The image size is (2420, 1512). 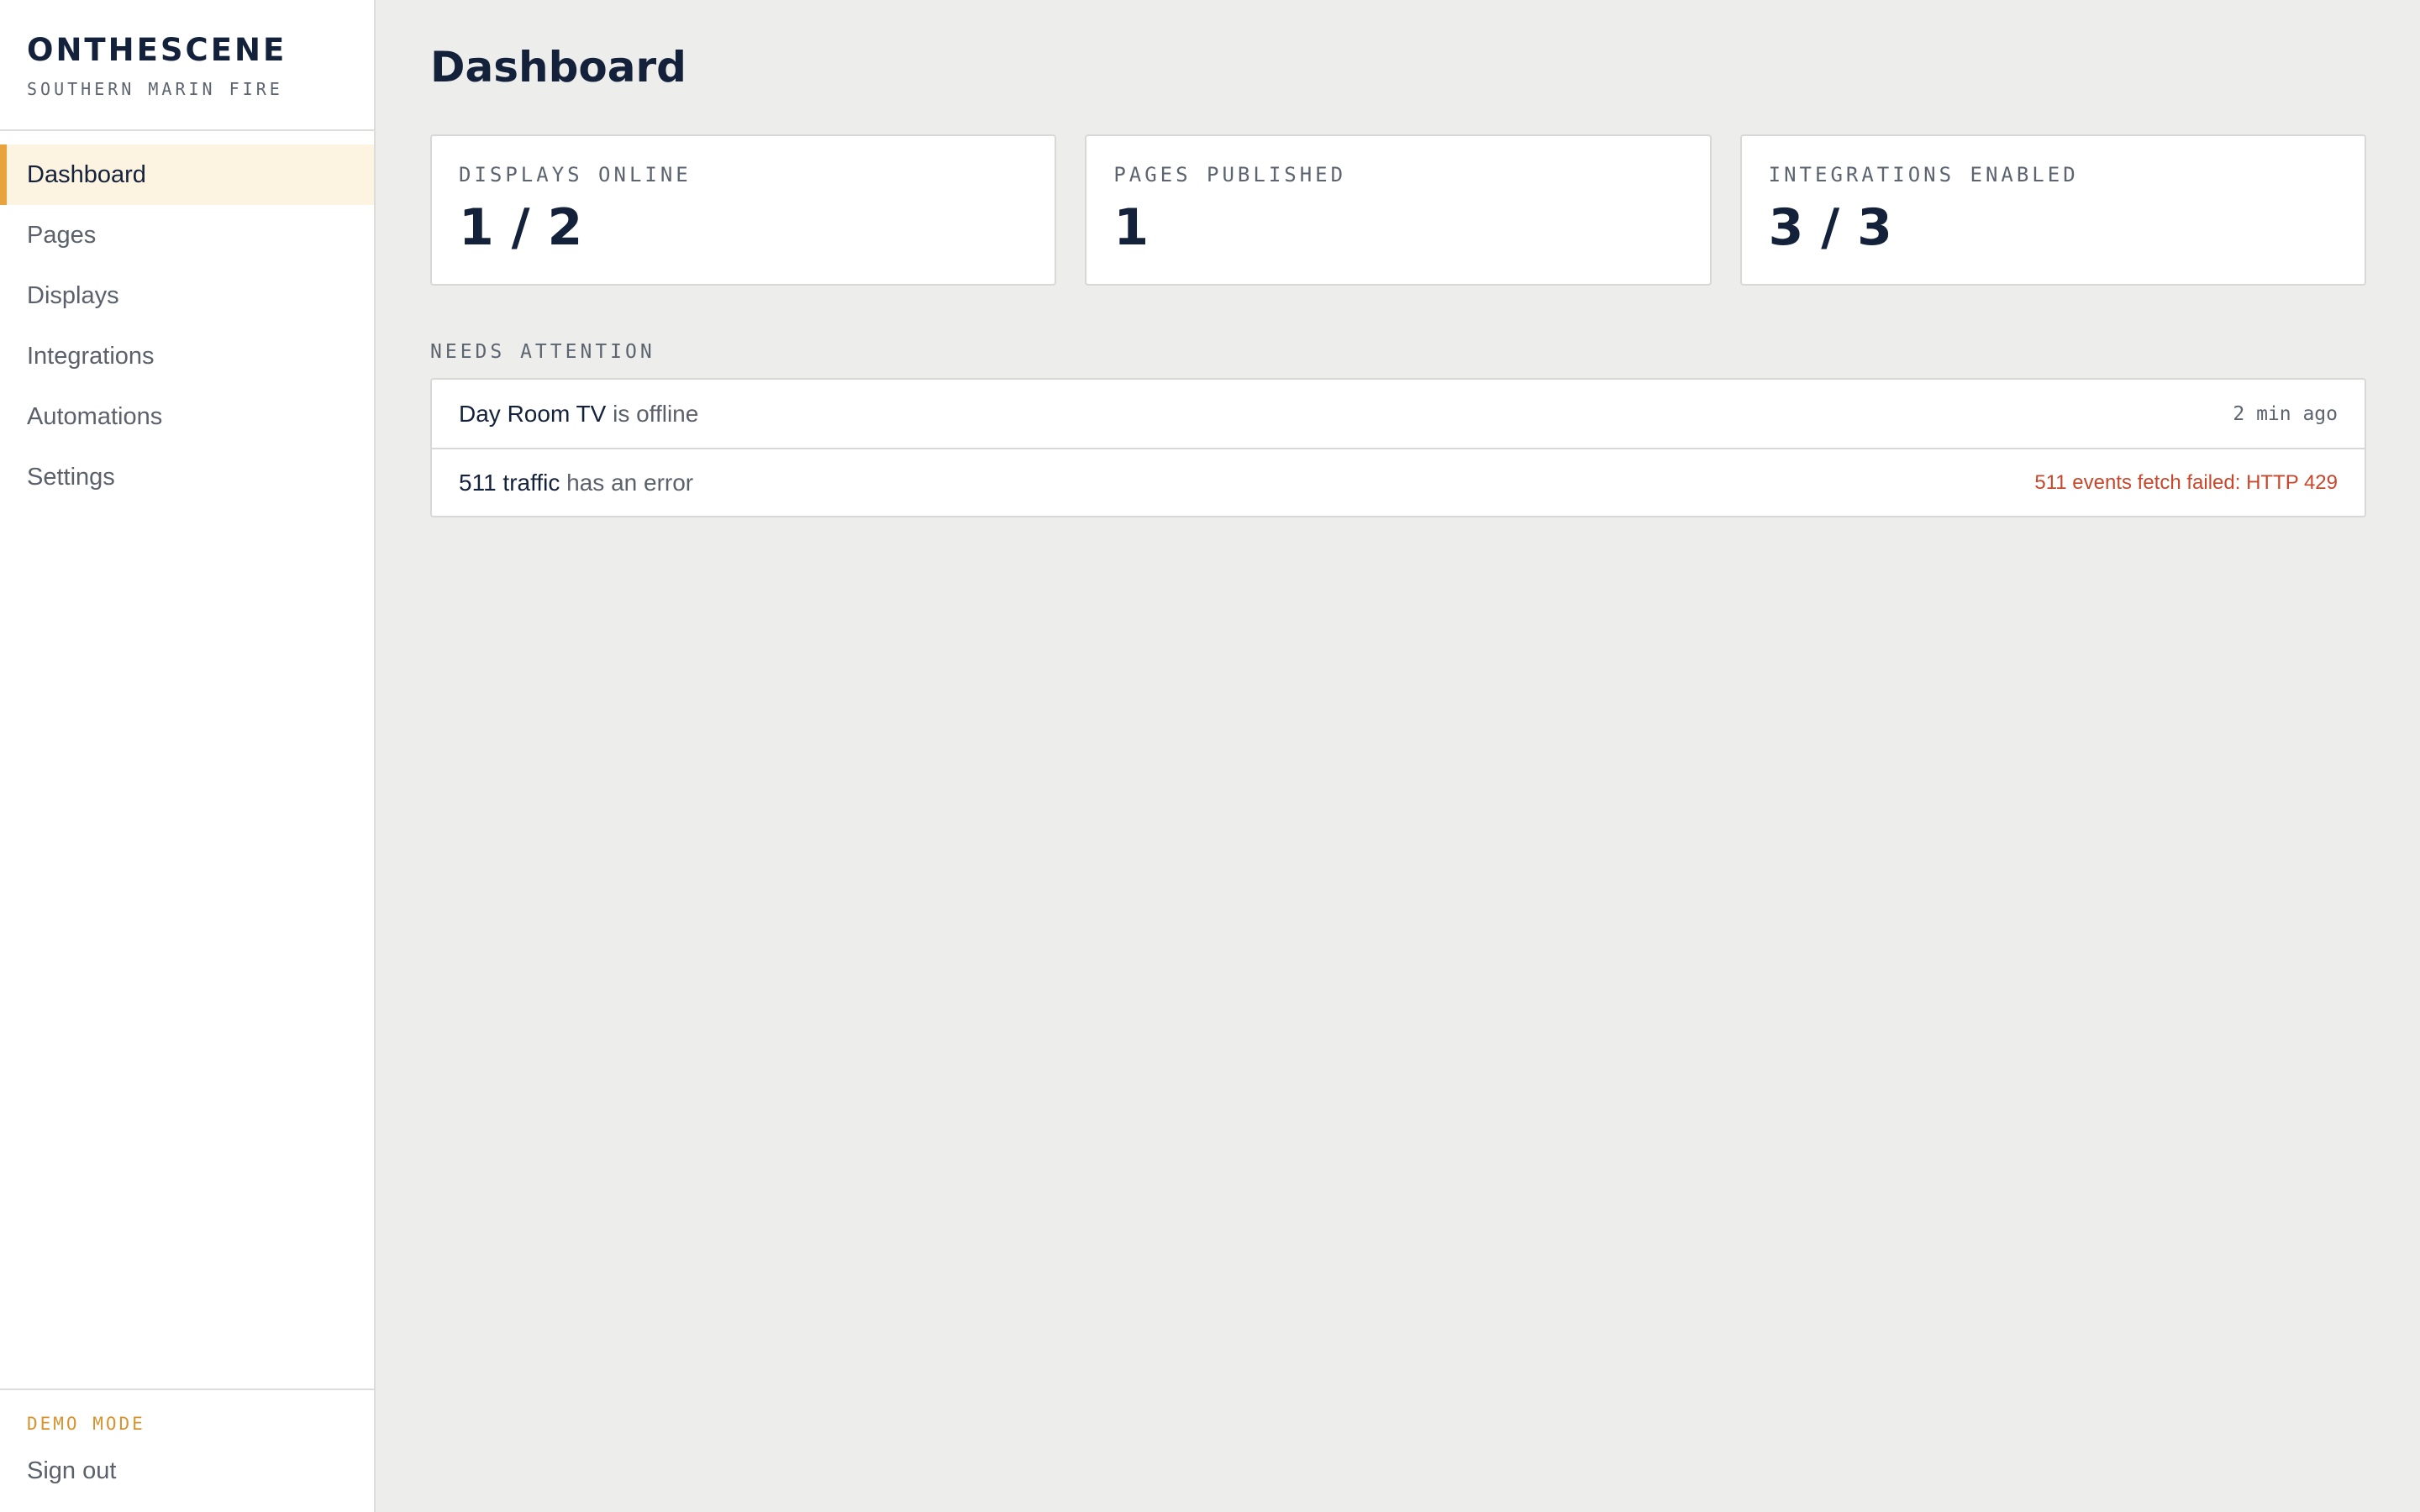 What do you see at coordinates (71, 1471) in the screenshot?
I see `sign-out-link: Sign out` at bounding box center [71, 1471].